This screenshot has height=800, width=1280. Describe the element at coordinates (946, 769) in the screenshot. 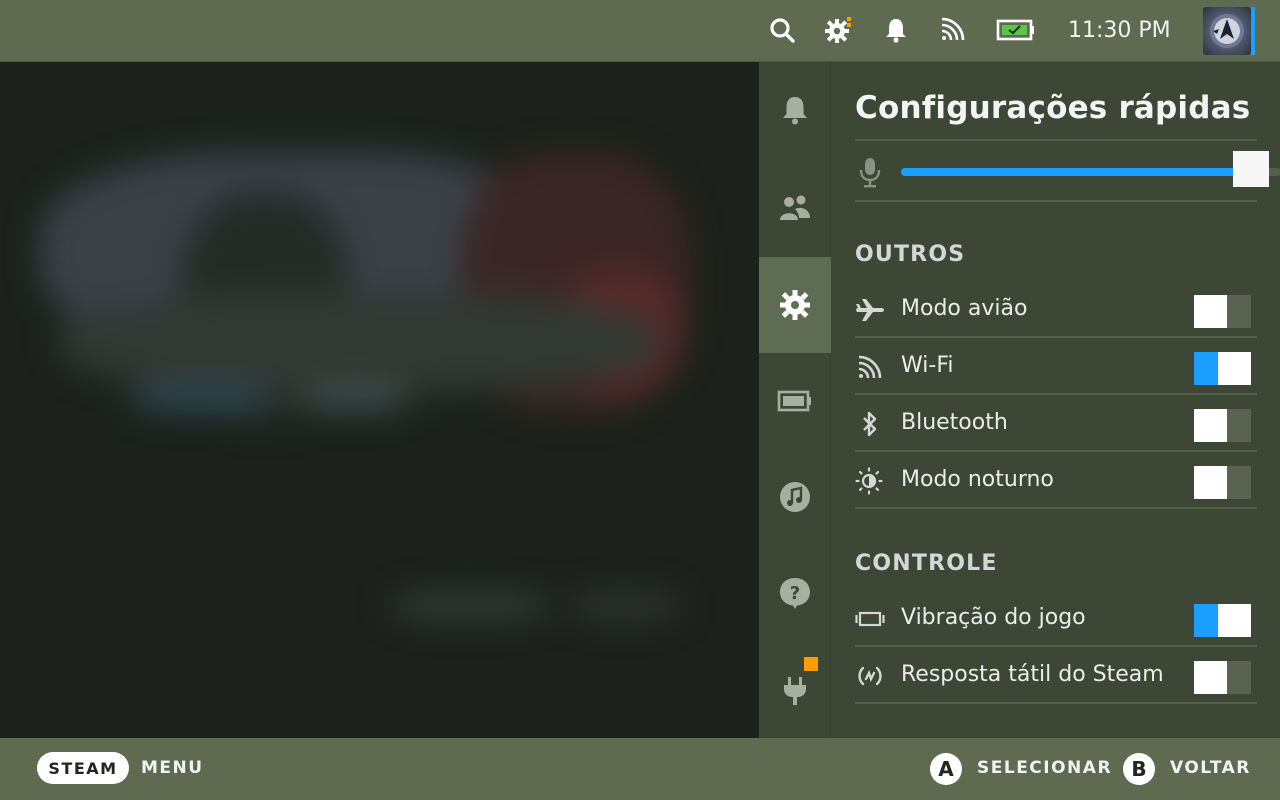

I see `a-button-glyph: A` at that location.